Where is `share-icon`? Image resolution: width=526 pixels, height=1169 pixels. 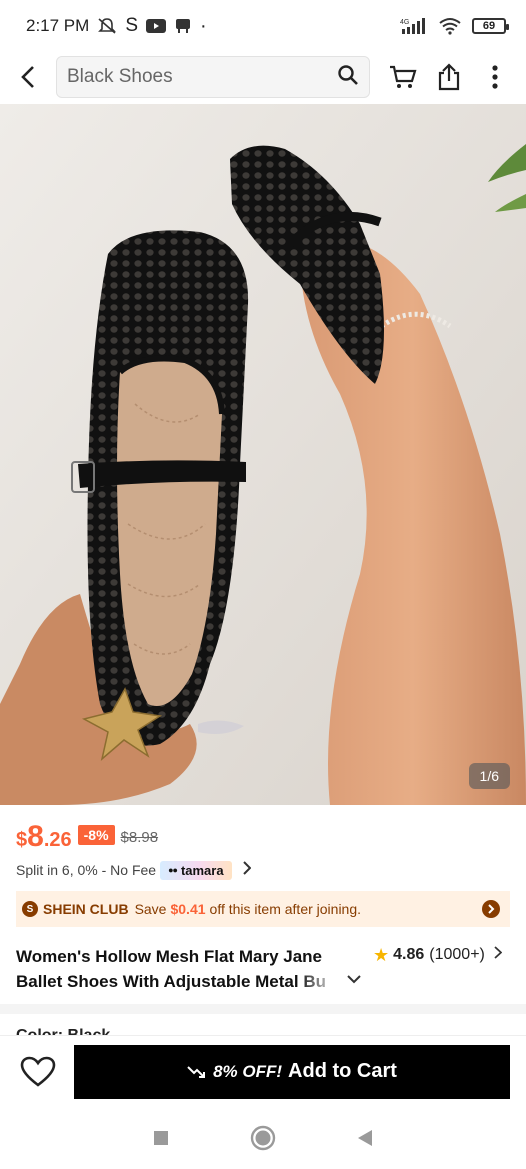 share-icon is located at coordinates (449, 77).